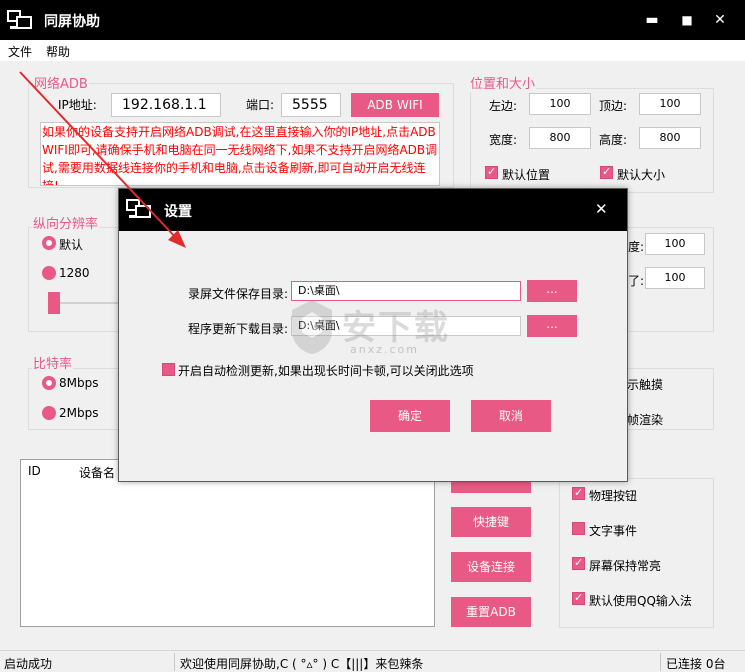 The height and width of the screenshot is (672, 745). Describe the element at coordinates (102, 159) in the screenshot. I see `annotation-arrow` at that location.